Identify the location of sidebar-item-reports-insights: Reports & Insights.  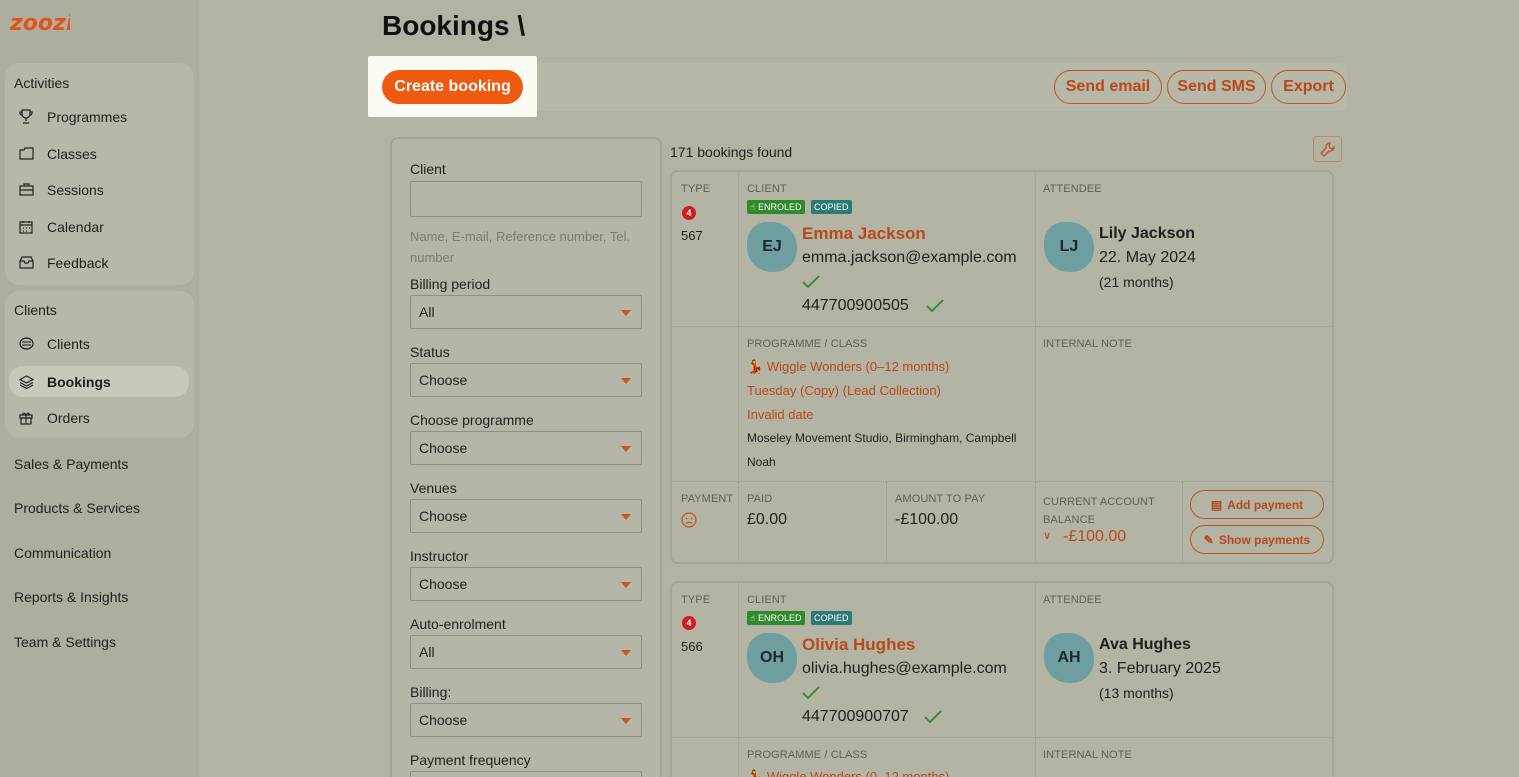
(71, 597).